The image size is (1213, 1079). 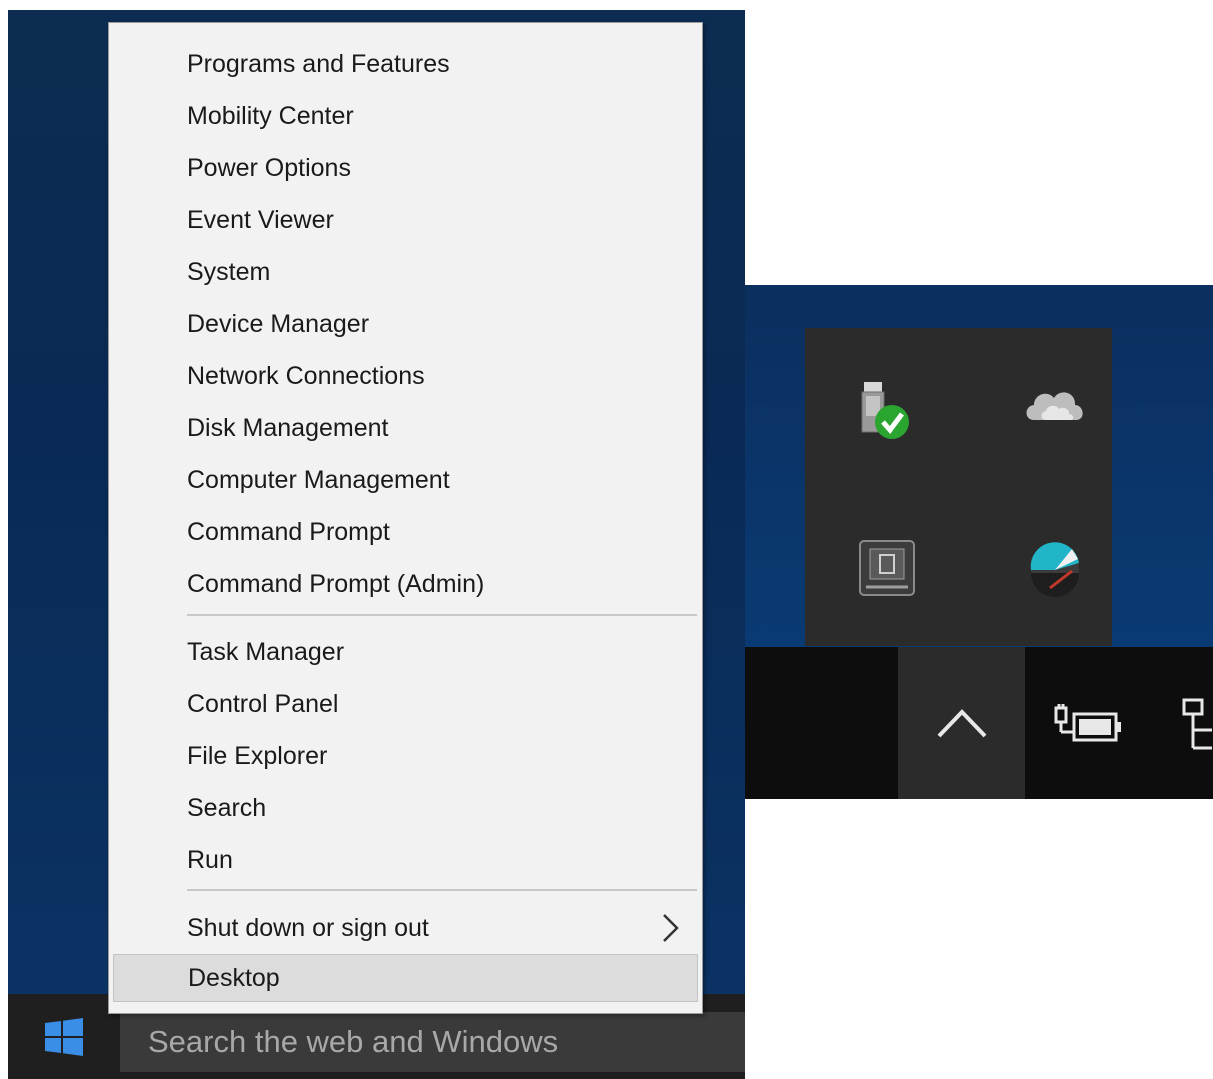 What do you see at coordinates (405, 860) in the screenshot?
I see `menu-item-run: Run` at bounding box center [405, 860].